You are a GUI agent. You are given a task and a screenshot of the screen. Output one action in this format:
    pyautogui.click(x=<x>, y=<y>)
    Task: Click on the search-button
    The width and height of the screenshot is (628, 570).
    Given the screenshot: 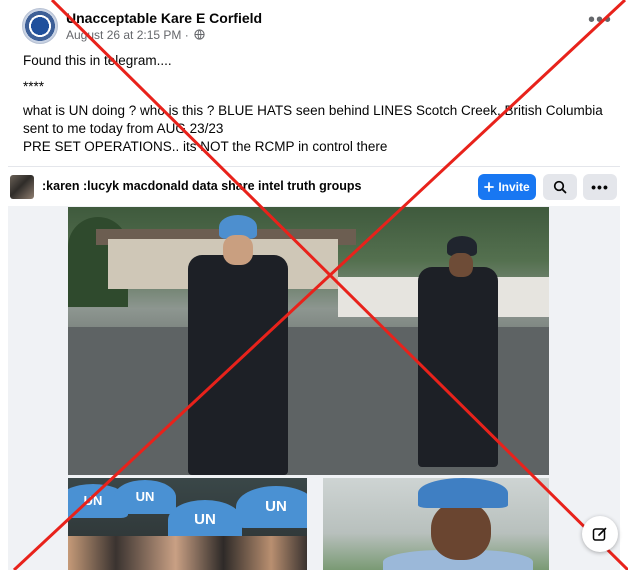 What is the action you would take?
    pyautogui.click(x=560, y=187)
    